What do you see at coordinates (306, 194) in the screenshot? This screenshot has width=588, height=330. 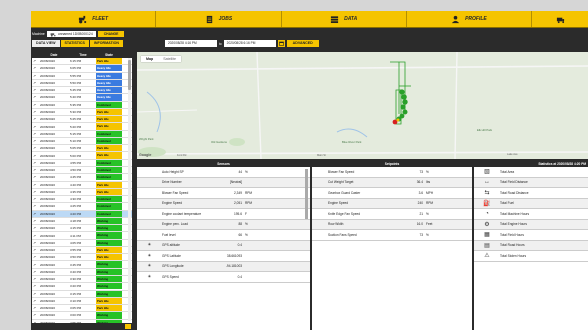 I see `sensors-scrollbar` at bounding box center [306, 194].